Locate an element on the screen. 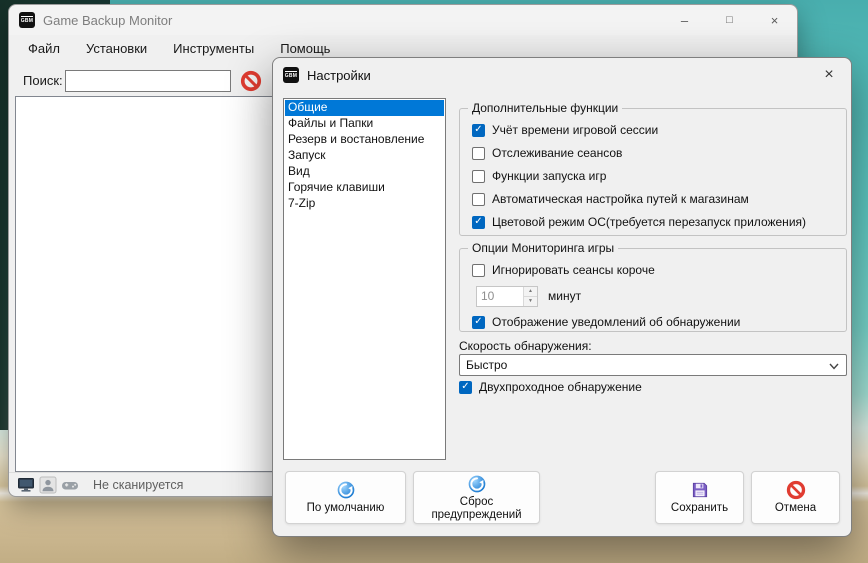  window-title: Game Backup Monitor is located at coordinates (108, 20).